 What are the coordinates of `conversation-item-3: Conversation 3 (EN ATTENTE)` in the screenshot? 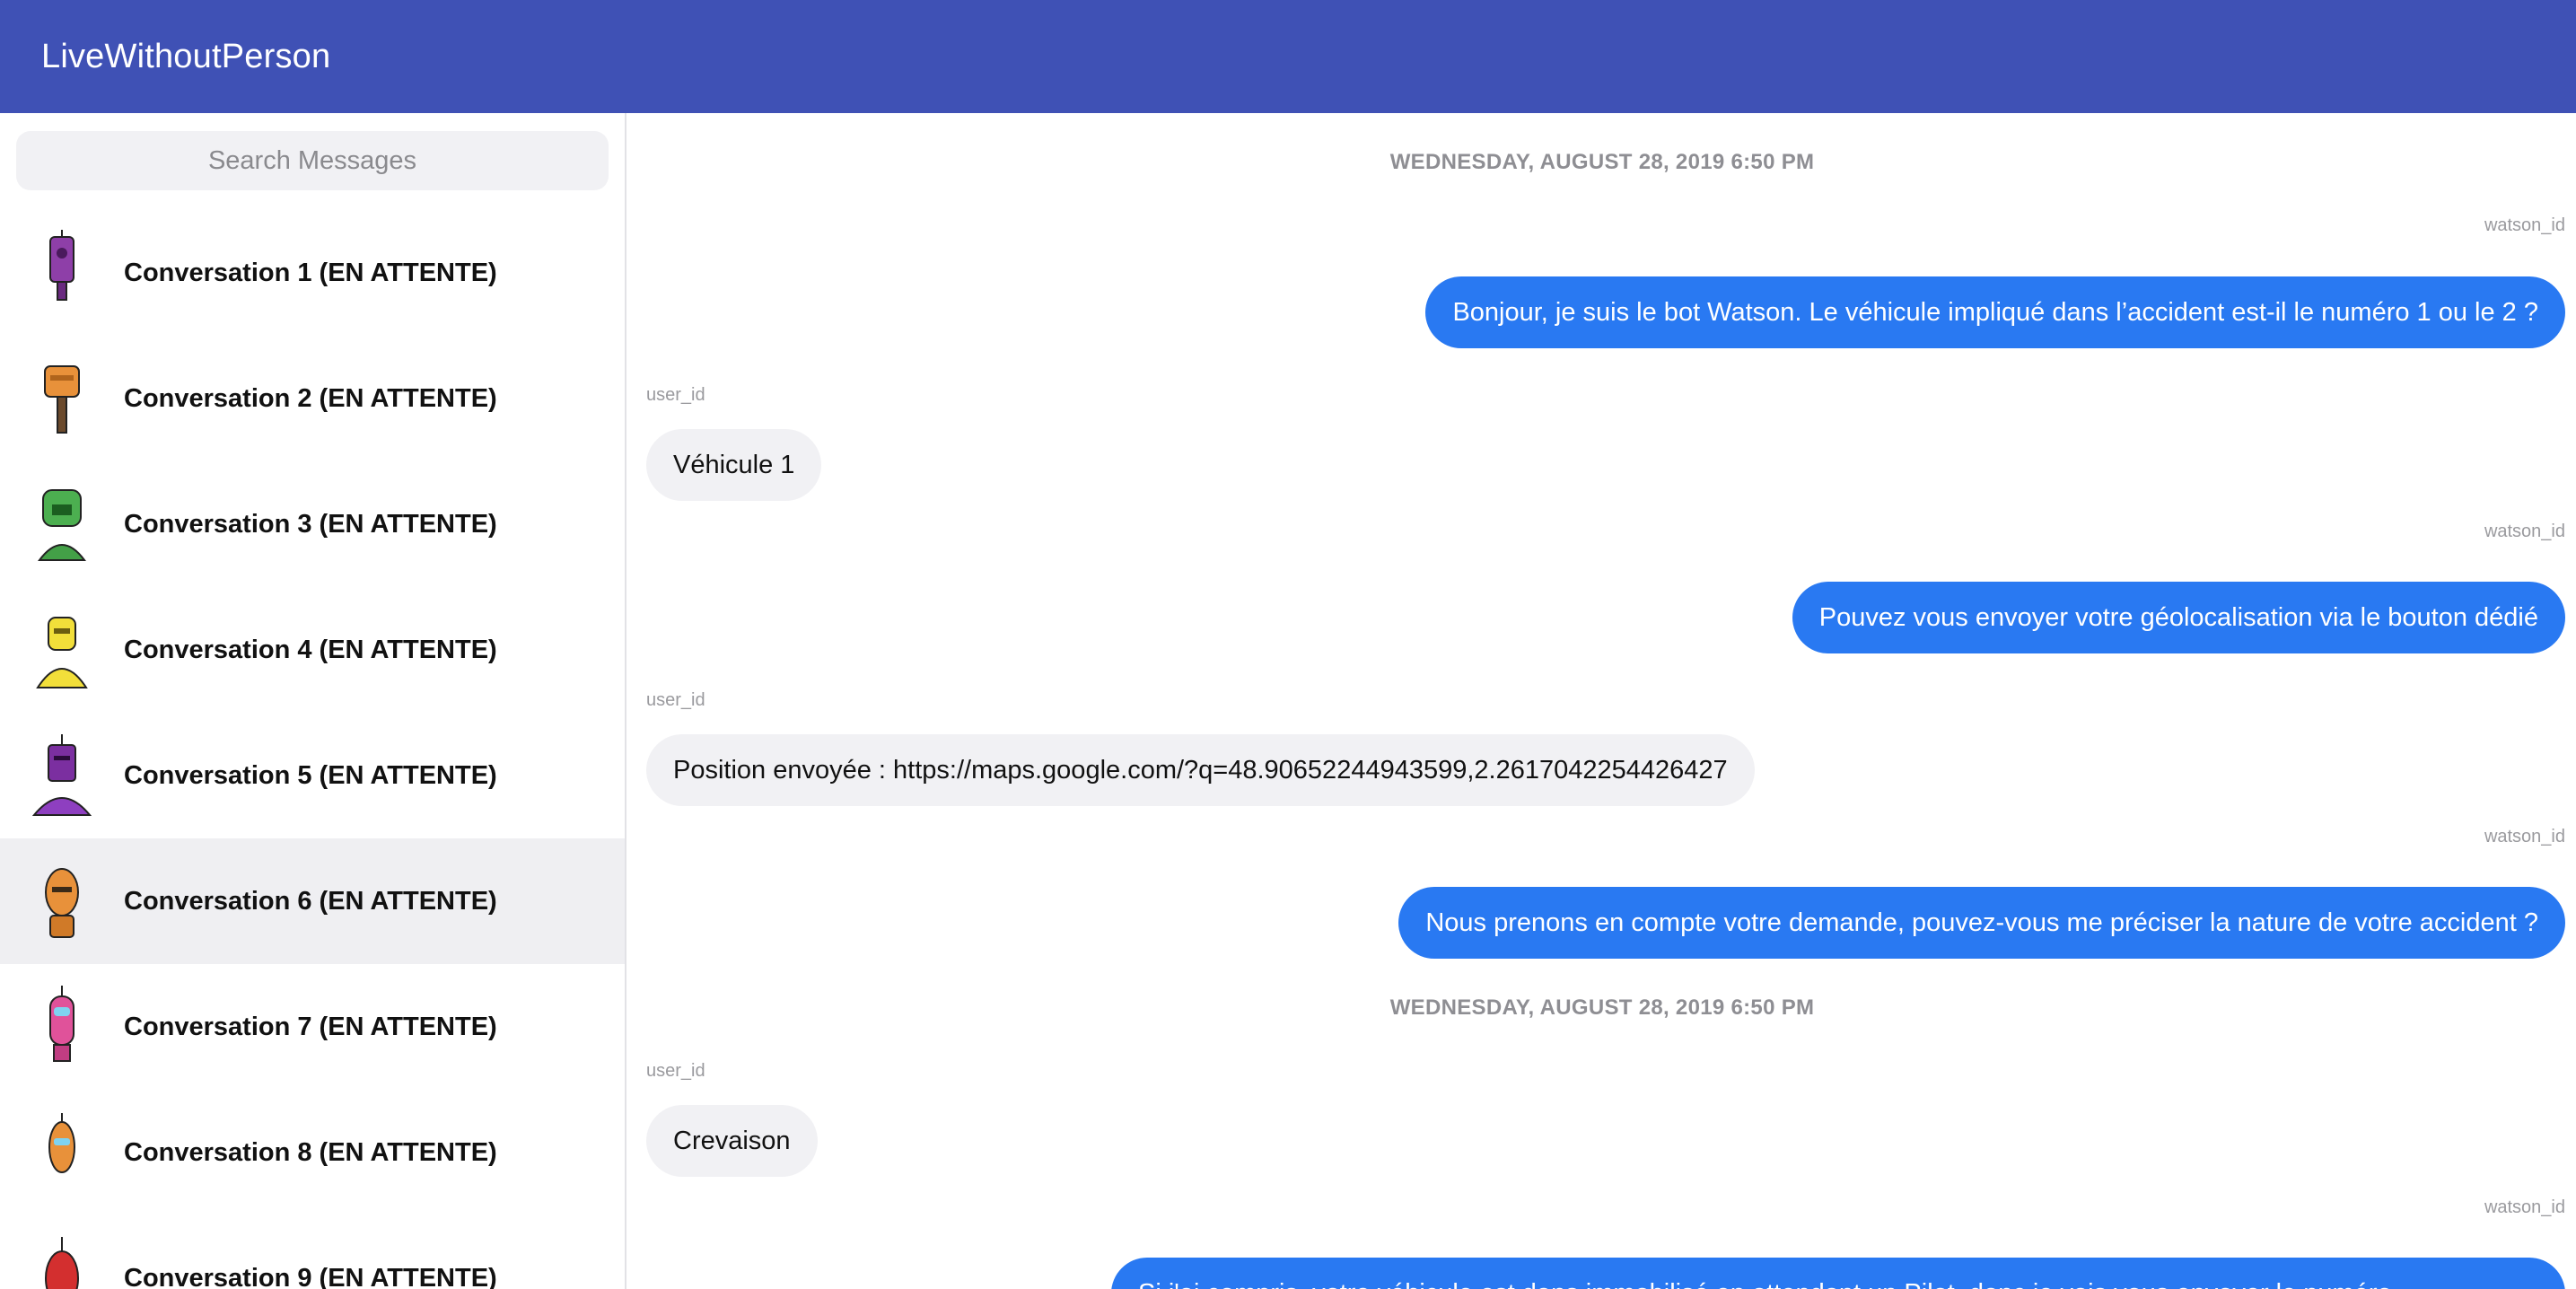 It's located at (312, 524).